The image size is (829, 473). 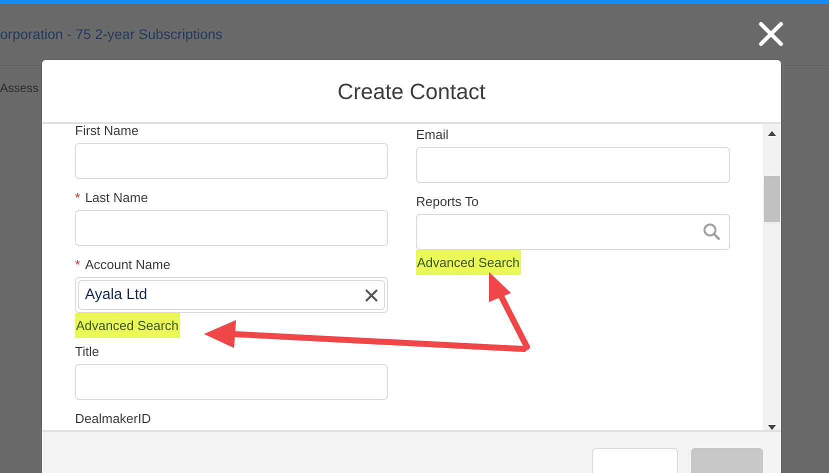 What do you see at coordinates (727, 460) in the screenshot?
I see `save-button` at bounding box center [727, 460].